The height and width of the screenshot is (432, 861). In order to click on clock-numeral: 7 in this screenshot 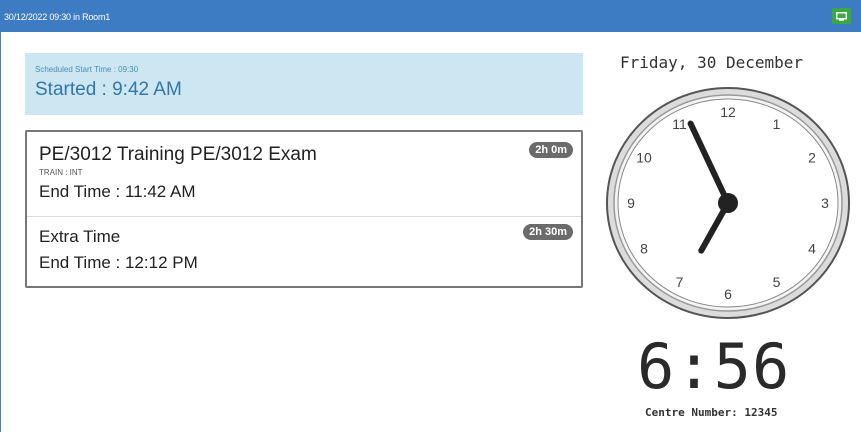, I will do `click(680, 282)`.